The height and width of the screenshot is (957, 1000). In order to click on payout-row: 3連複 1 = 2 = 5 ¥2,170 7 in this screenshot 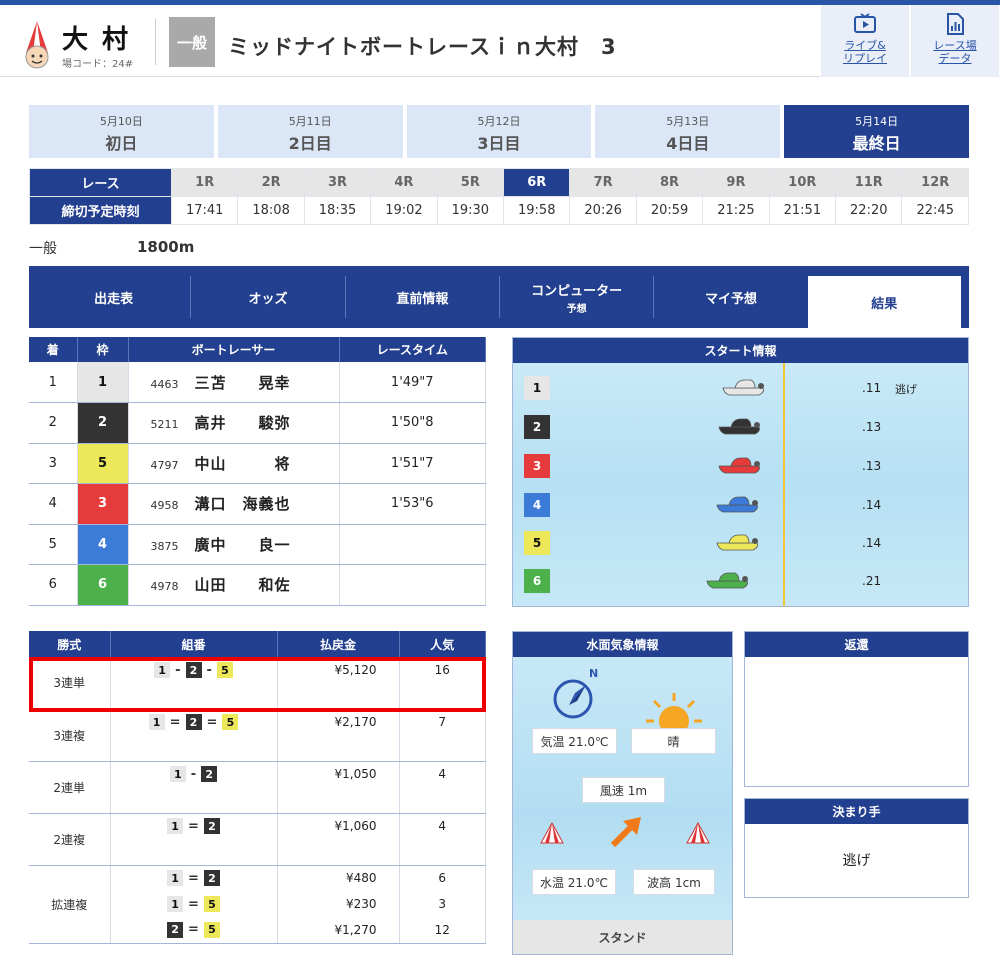, I will do `click(257, 735)`.